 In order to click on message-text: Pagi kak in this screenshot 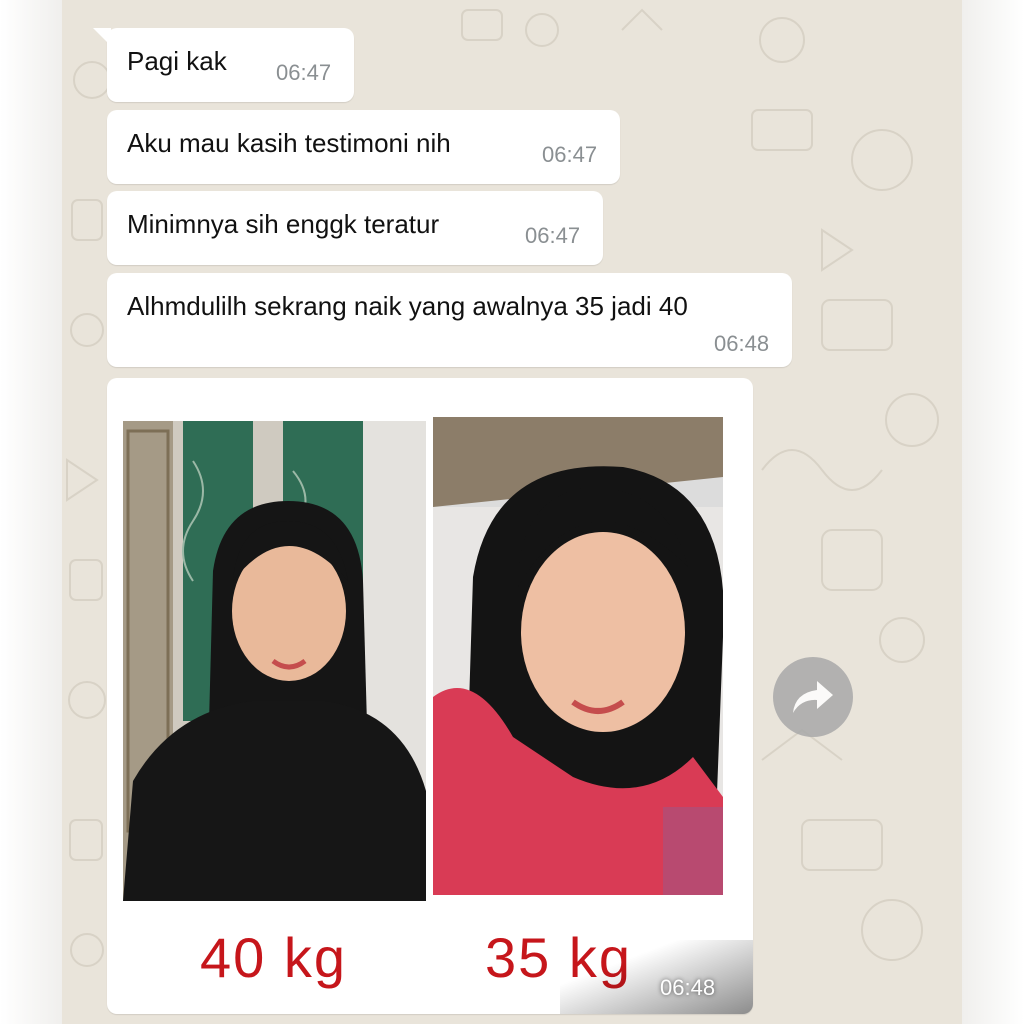, I will do `click(177, 61)`.